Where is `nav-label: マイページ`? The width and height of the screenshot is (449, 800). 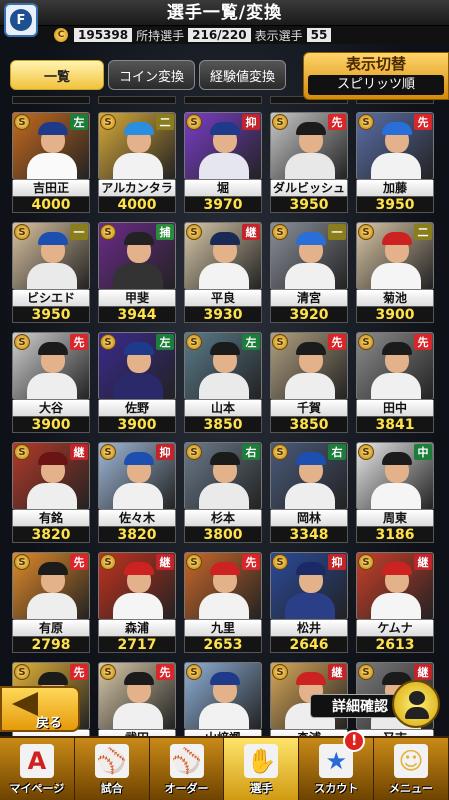 nav-label: マイページ is located at coordinates (37, 788).